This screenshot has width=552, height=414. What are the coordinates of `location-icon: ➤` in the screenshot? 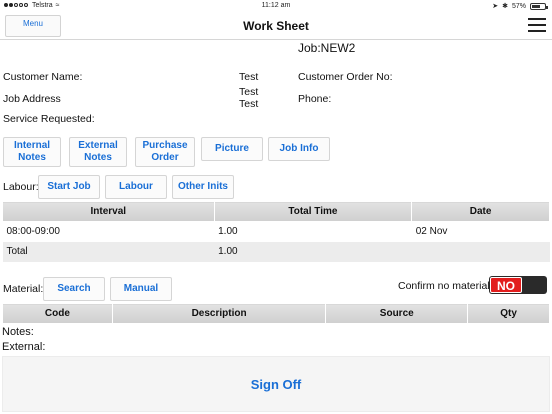 It's located at (495, 6).